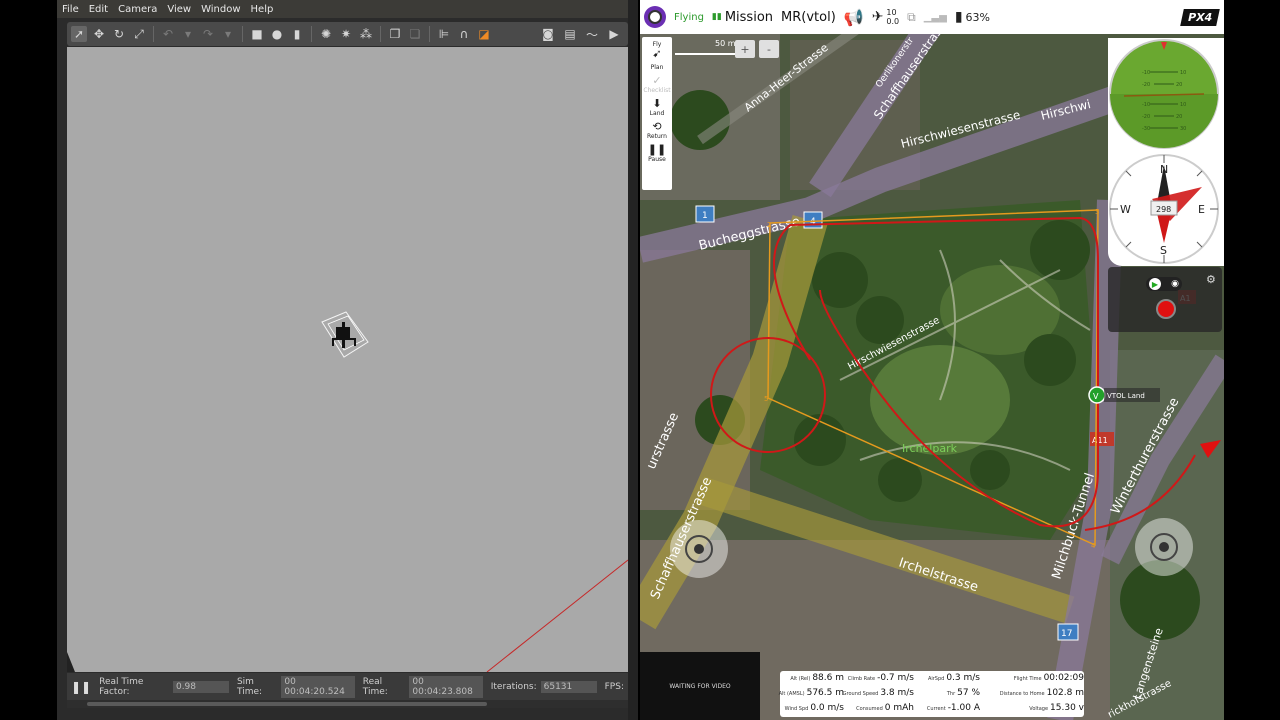 The height and width of the screenshot is (720, 1280). Describe the element at coordinates (958, 17) in the screenshot. I see `battery-icon: ▮` at that location.